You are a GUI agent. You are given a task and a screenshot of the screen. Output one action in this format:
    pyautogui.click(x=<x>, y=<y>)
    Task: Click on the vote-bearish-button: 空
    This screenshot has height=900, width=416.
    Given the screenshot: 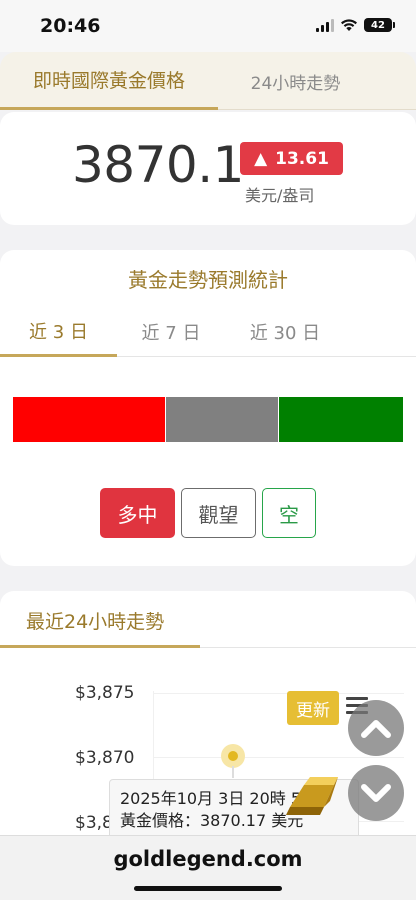 What is the action you would take?
    pyautogui.click(x=289, y=513)
    